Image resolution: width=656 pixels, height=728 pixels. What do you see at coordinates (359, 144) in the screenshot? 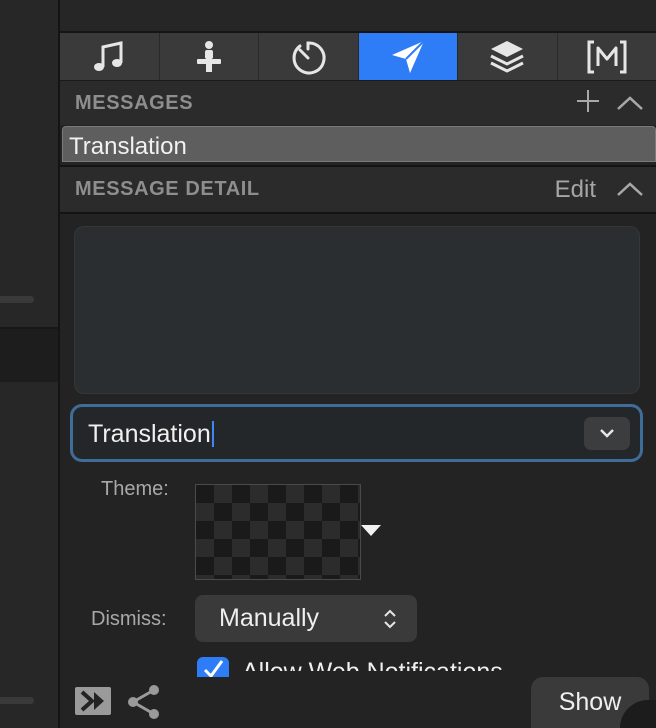
I see `message-item-translation: Translation` at bounding box center [359, 144].